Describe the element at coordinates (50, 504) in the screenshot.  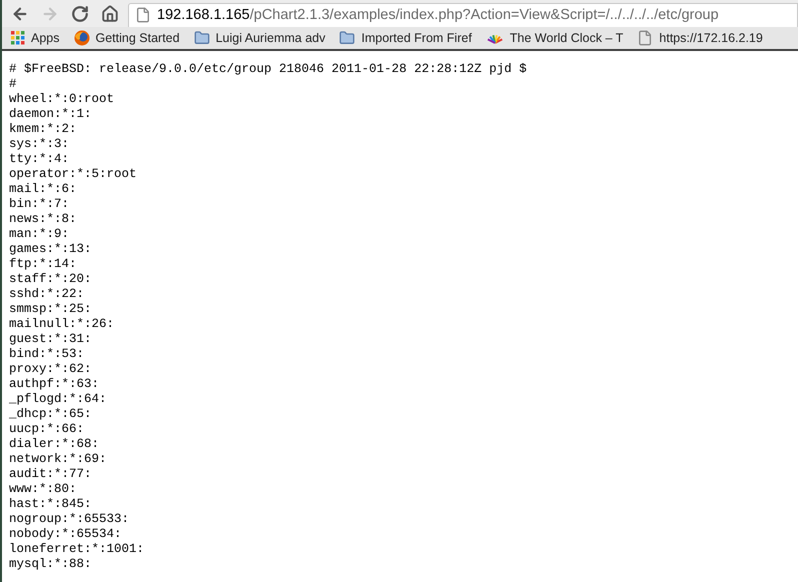
I see `file-line: hast:*:845:` at that location.